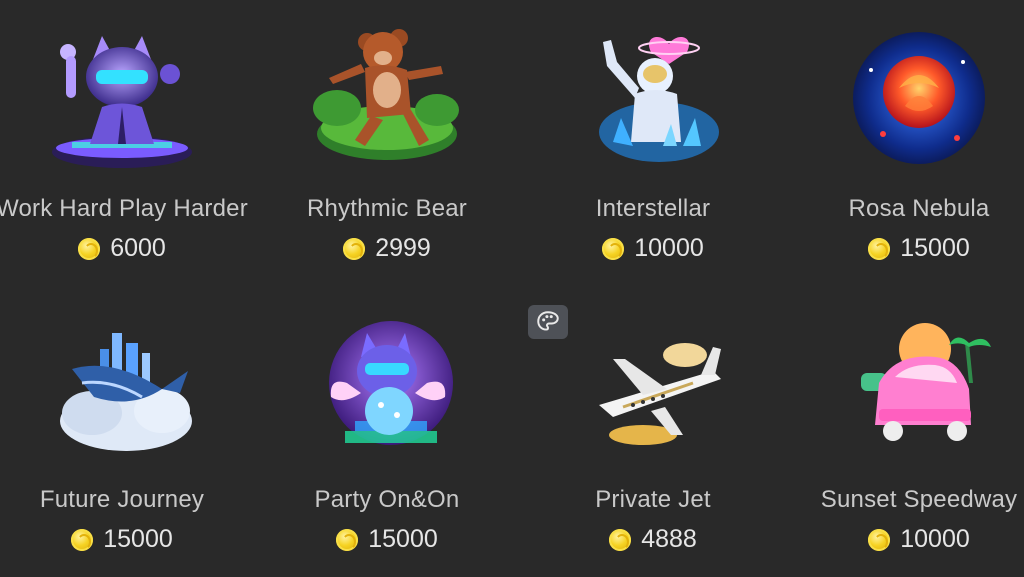 This screenshot has height=577, width=1024. I want to click on gift-rosa-nebula: Rosa Nebula 15000, so click(906, 152).